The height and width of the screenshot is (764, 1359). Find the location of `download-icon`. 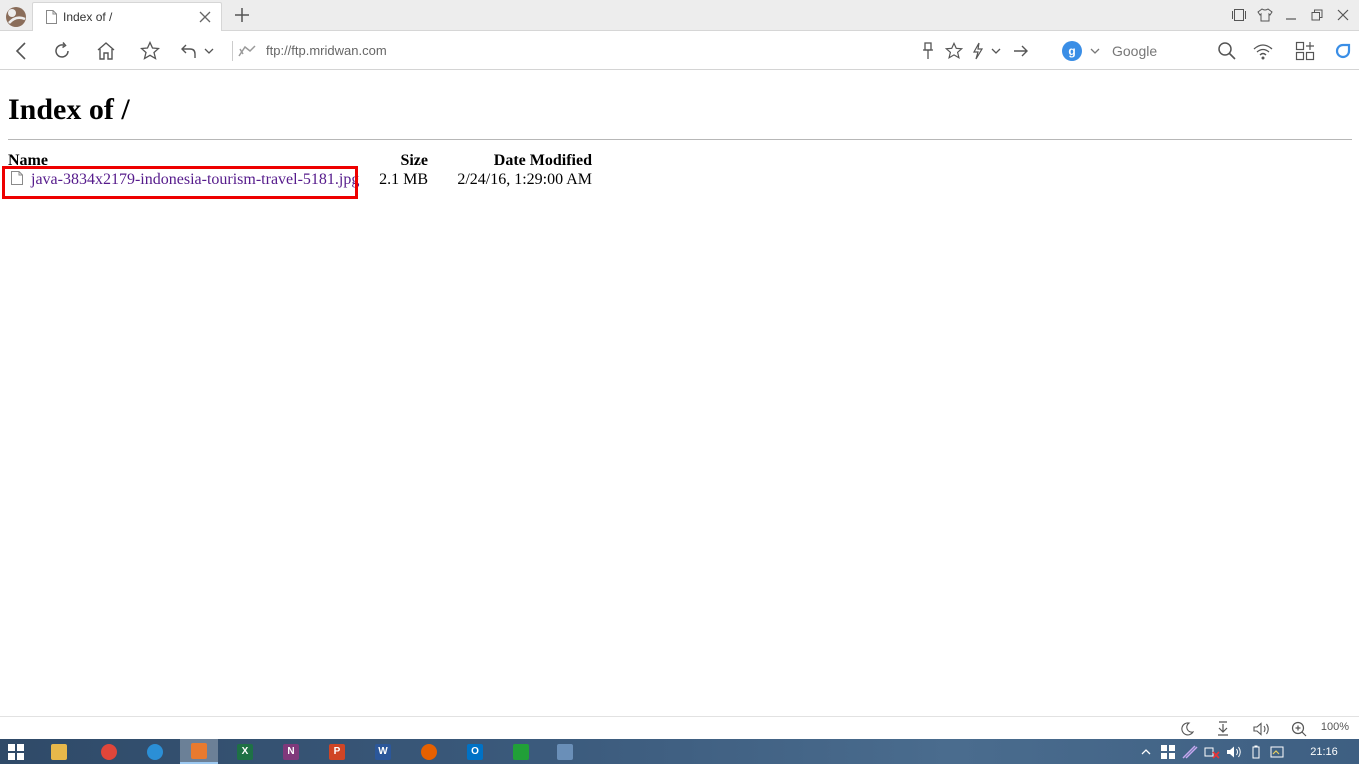

download-icon is located at coordinates (1223, 729).